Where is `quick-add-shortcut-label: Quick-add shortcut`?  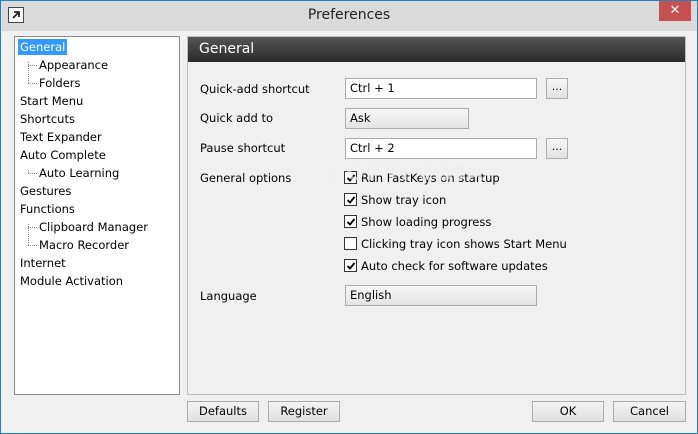 quick-add-shortcut-label: Quick-add shortcut is located at coordinates (255, 89).